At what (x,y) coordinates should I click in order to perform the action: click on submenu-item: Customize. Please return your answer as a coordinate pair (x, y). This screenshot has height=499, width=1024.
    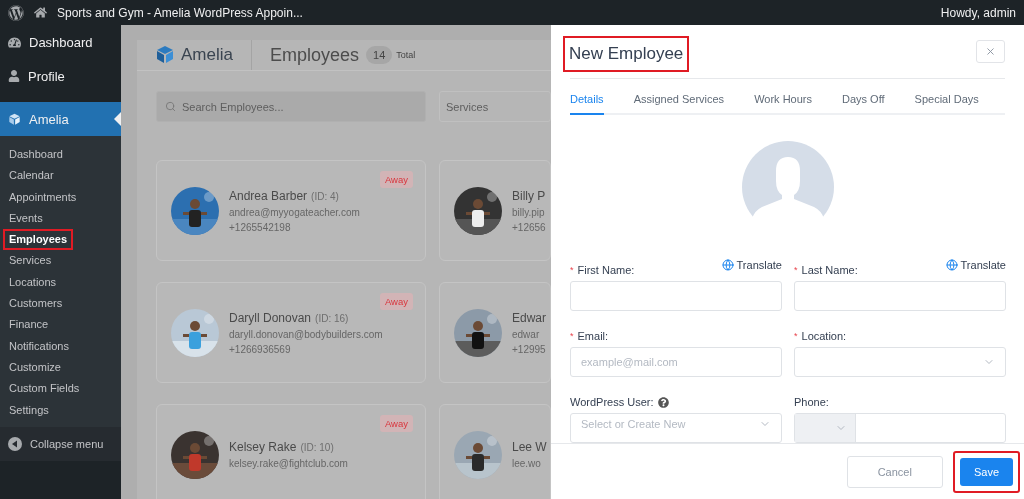
    Looking at the image, I should click on (35, 367).